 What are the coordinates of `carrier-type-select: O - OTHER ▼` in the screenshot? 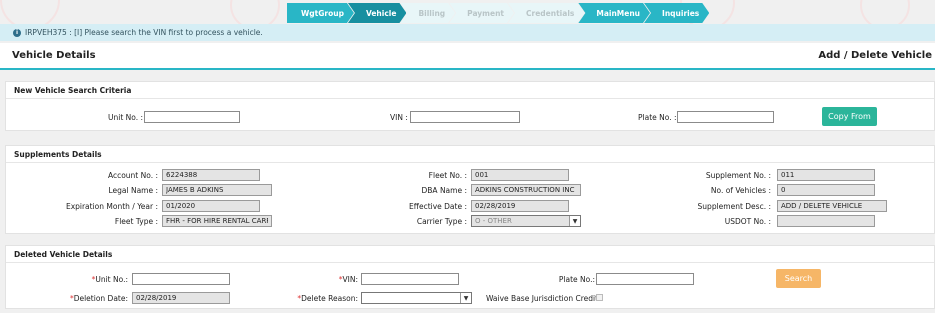 It's located at (526, 221).